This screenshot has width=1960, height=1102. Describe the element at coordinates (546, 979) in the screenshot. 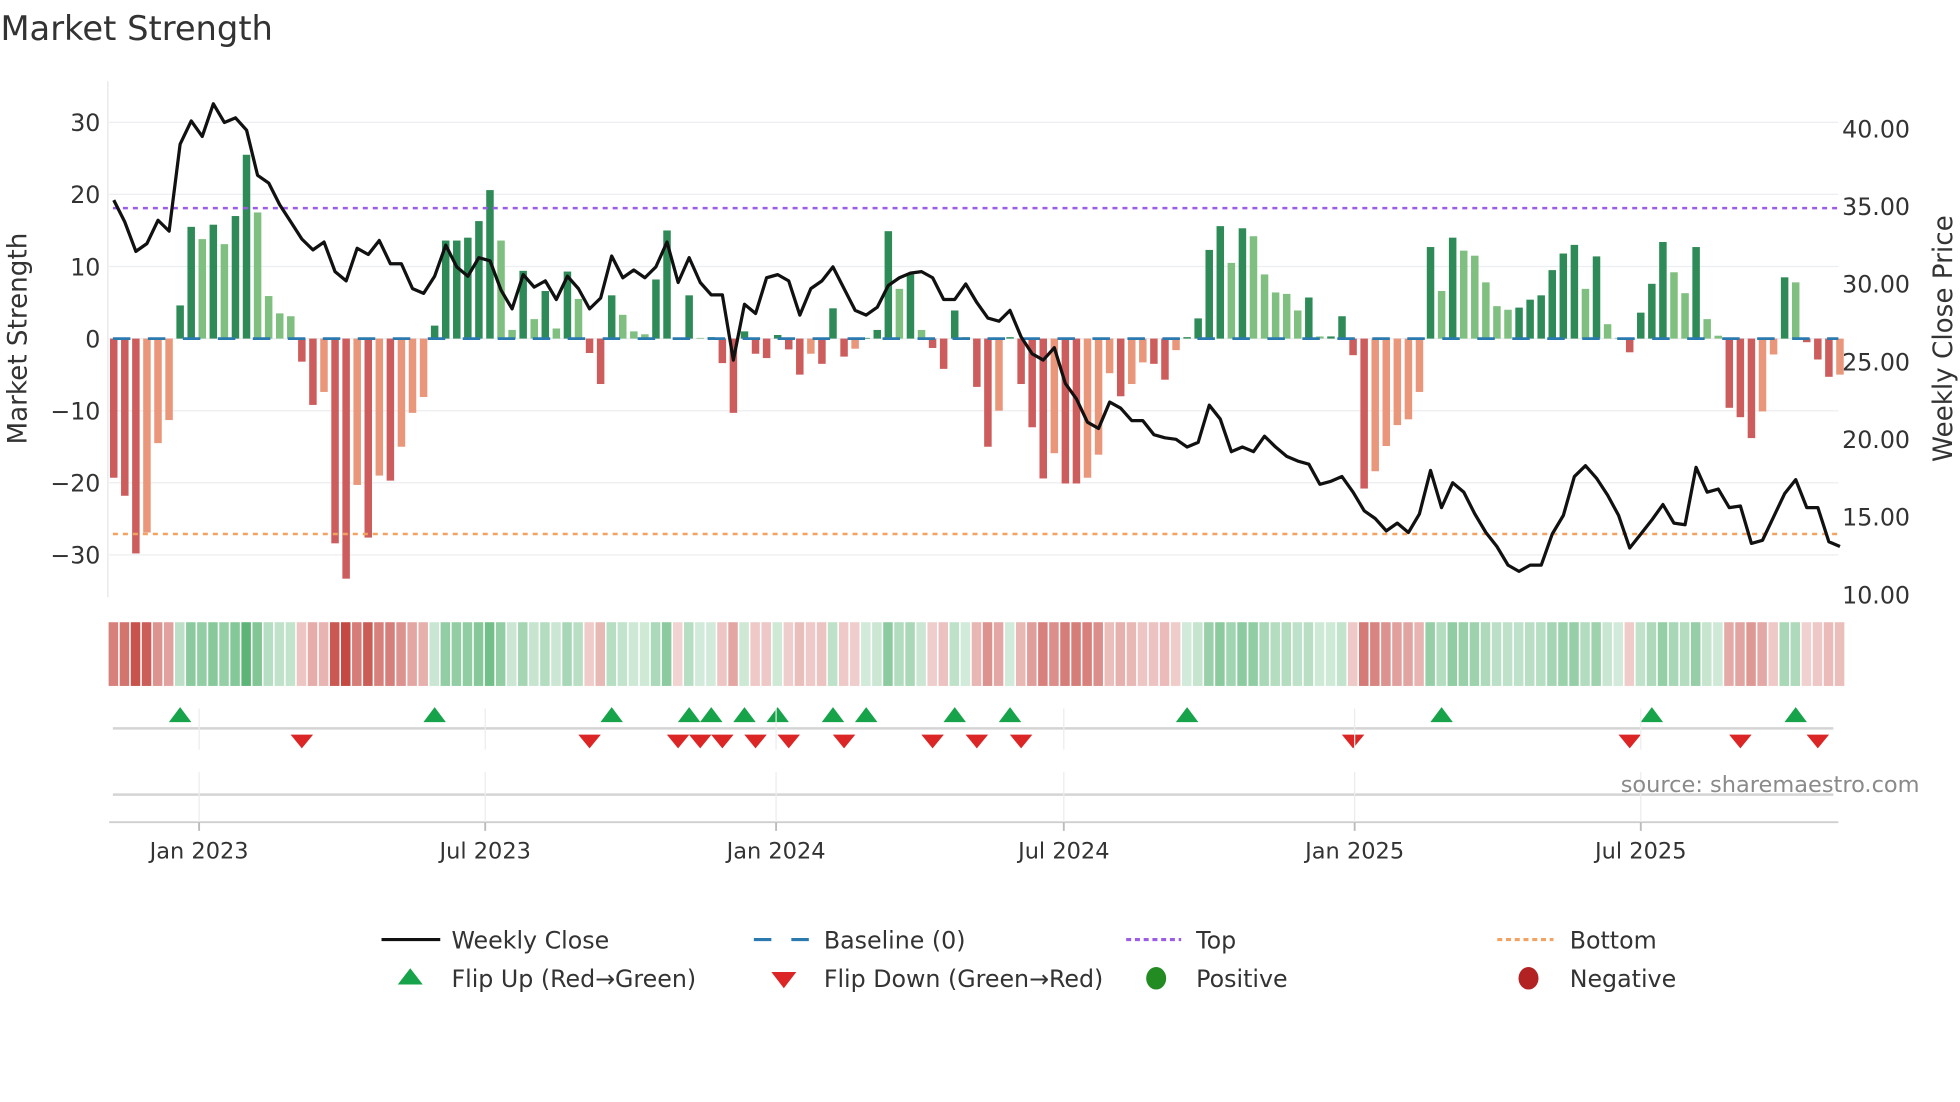

I see `legend-item-flip-up: Flip Up (Red→Green)` at that location.